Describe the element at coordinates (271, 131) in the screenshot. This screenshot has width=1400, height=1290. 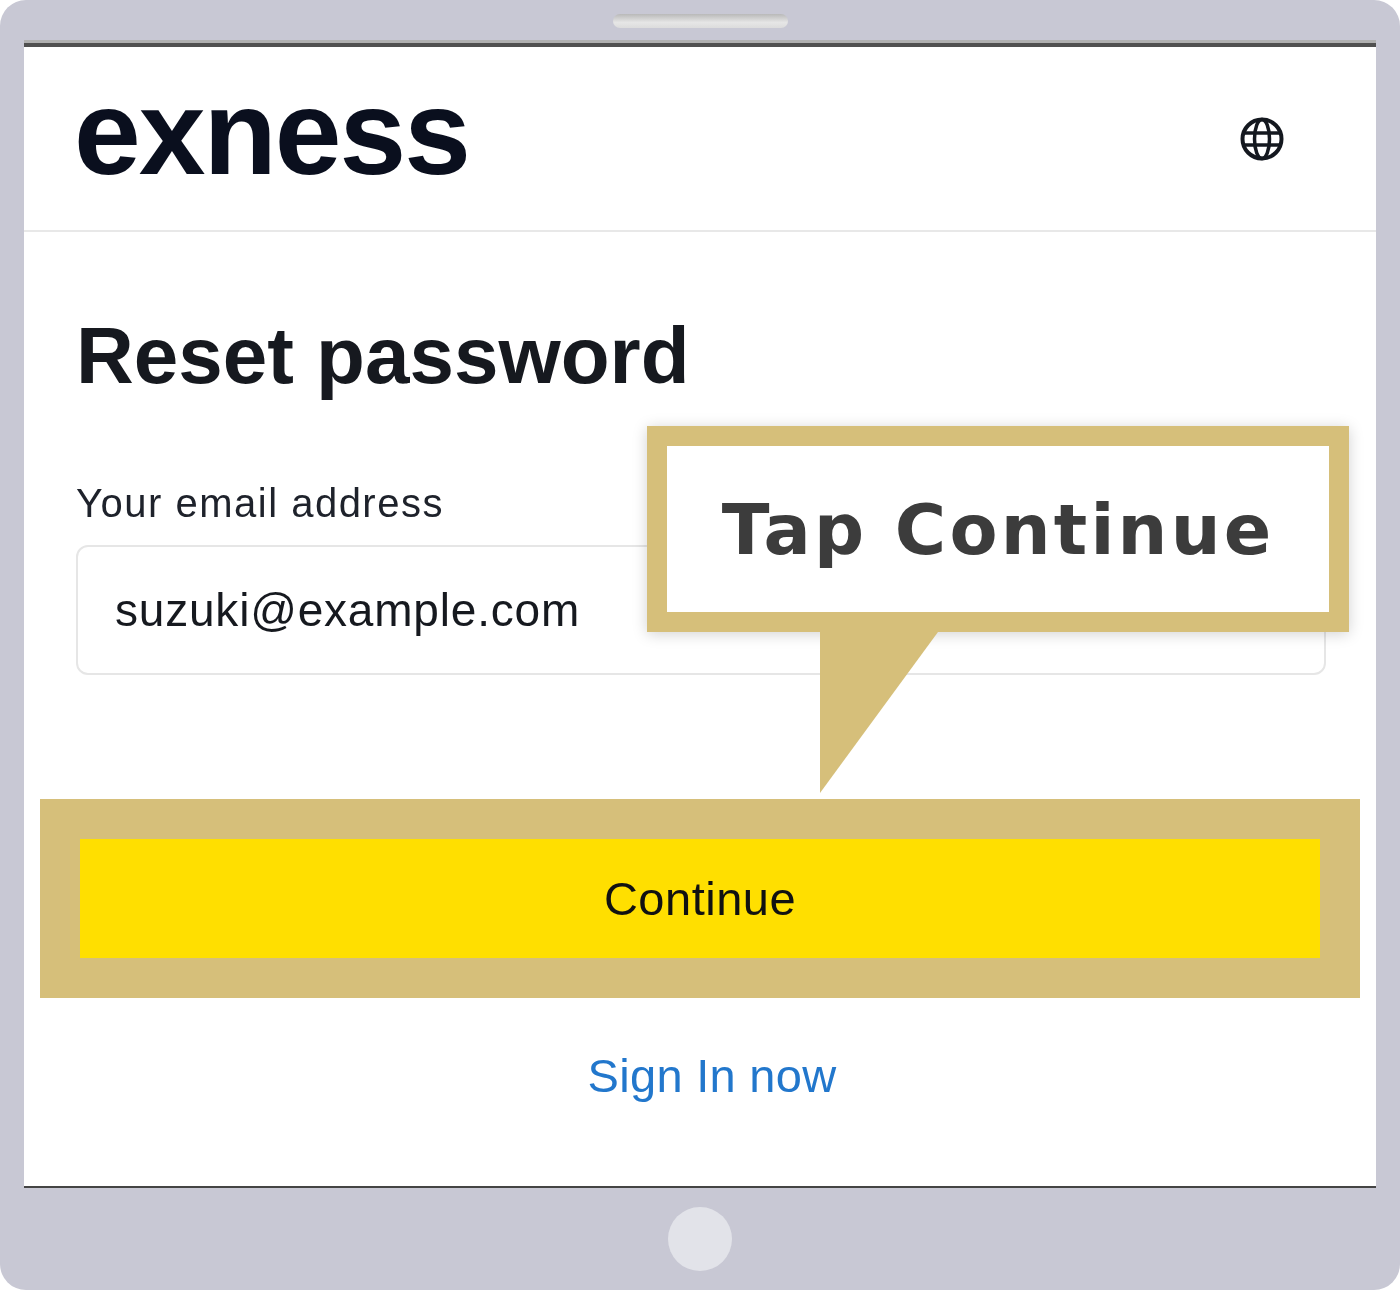
I see `logo-wordmark: exness` at that location.